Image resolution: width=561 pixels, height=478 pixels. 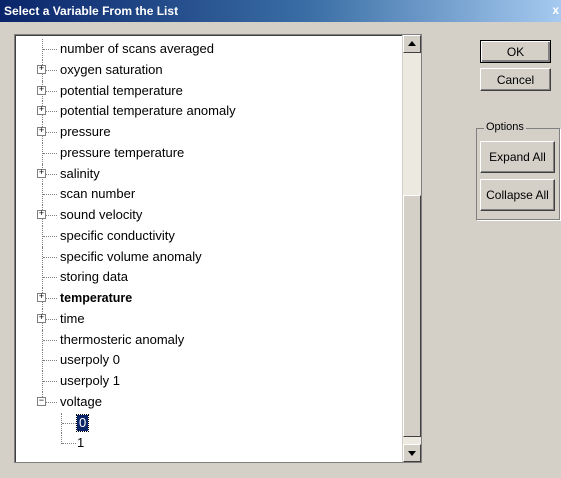 I want to click on tree-child-label: 0, so click(x=82, y=422).